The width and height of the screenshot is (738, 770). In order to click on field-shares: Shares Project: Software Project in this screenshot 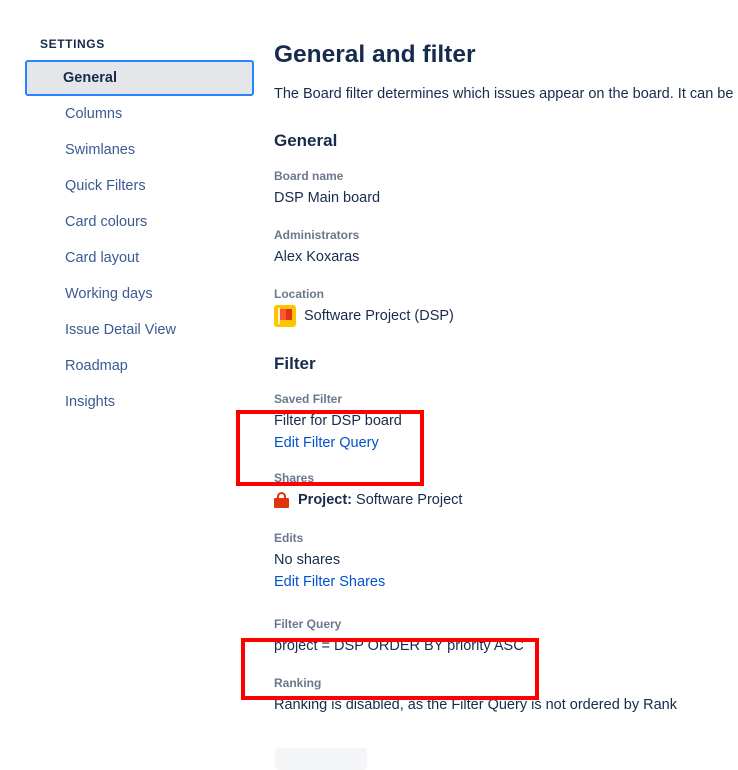, I will do `click(506, 490)`.